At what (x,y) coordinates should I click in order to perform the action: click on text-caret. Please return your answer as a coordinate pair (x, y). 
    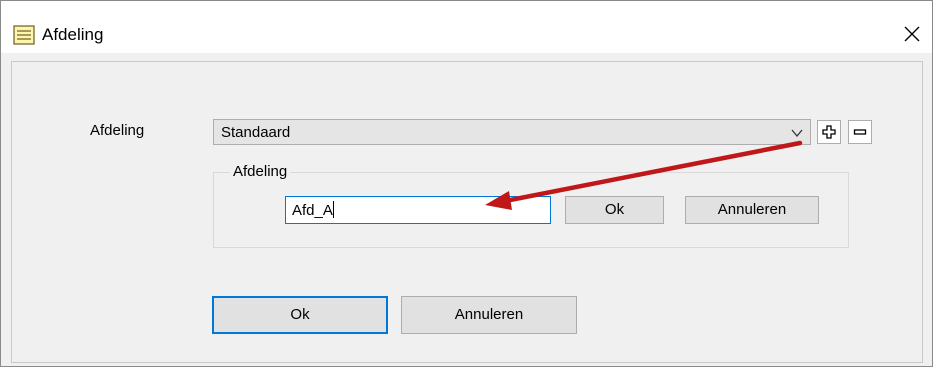
    Looking at the image, I should click on (333, 209).